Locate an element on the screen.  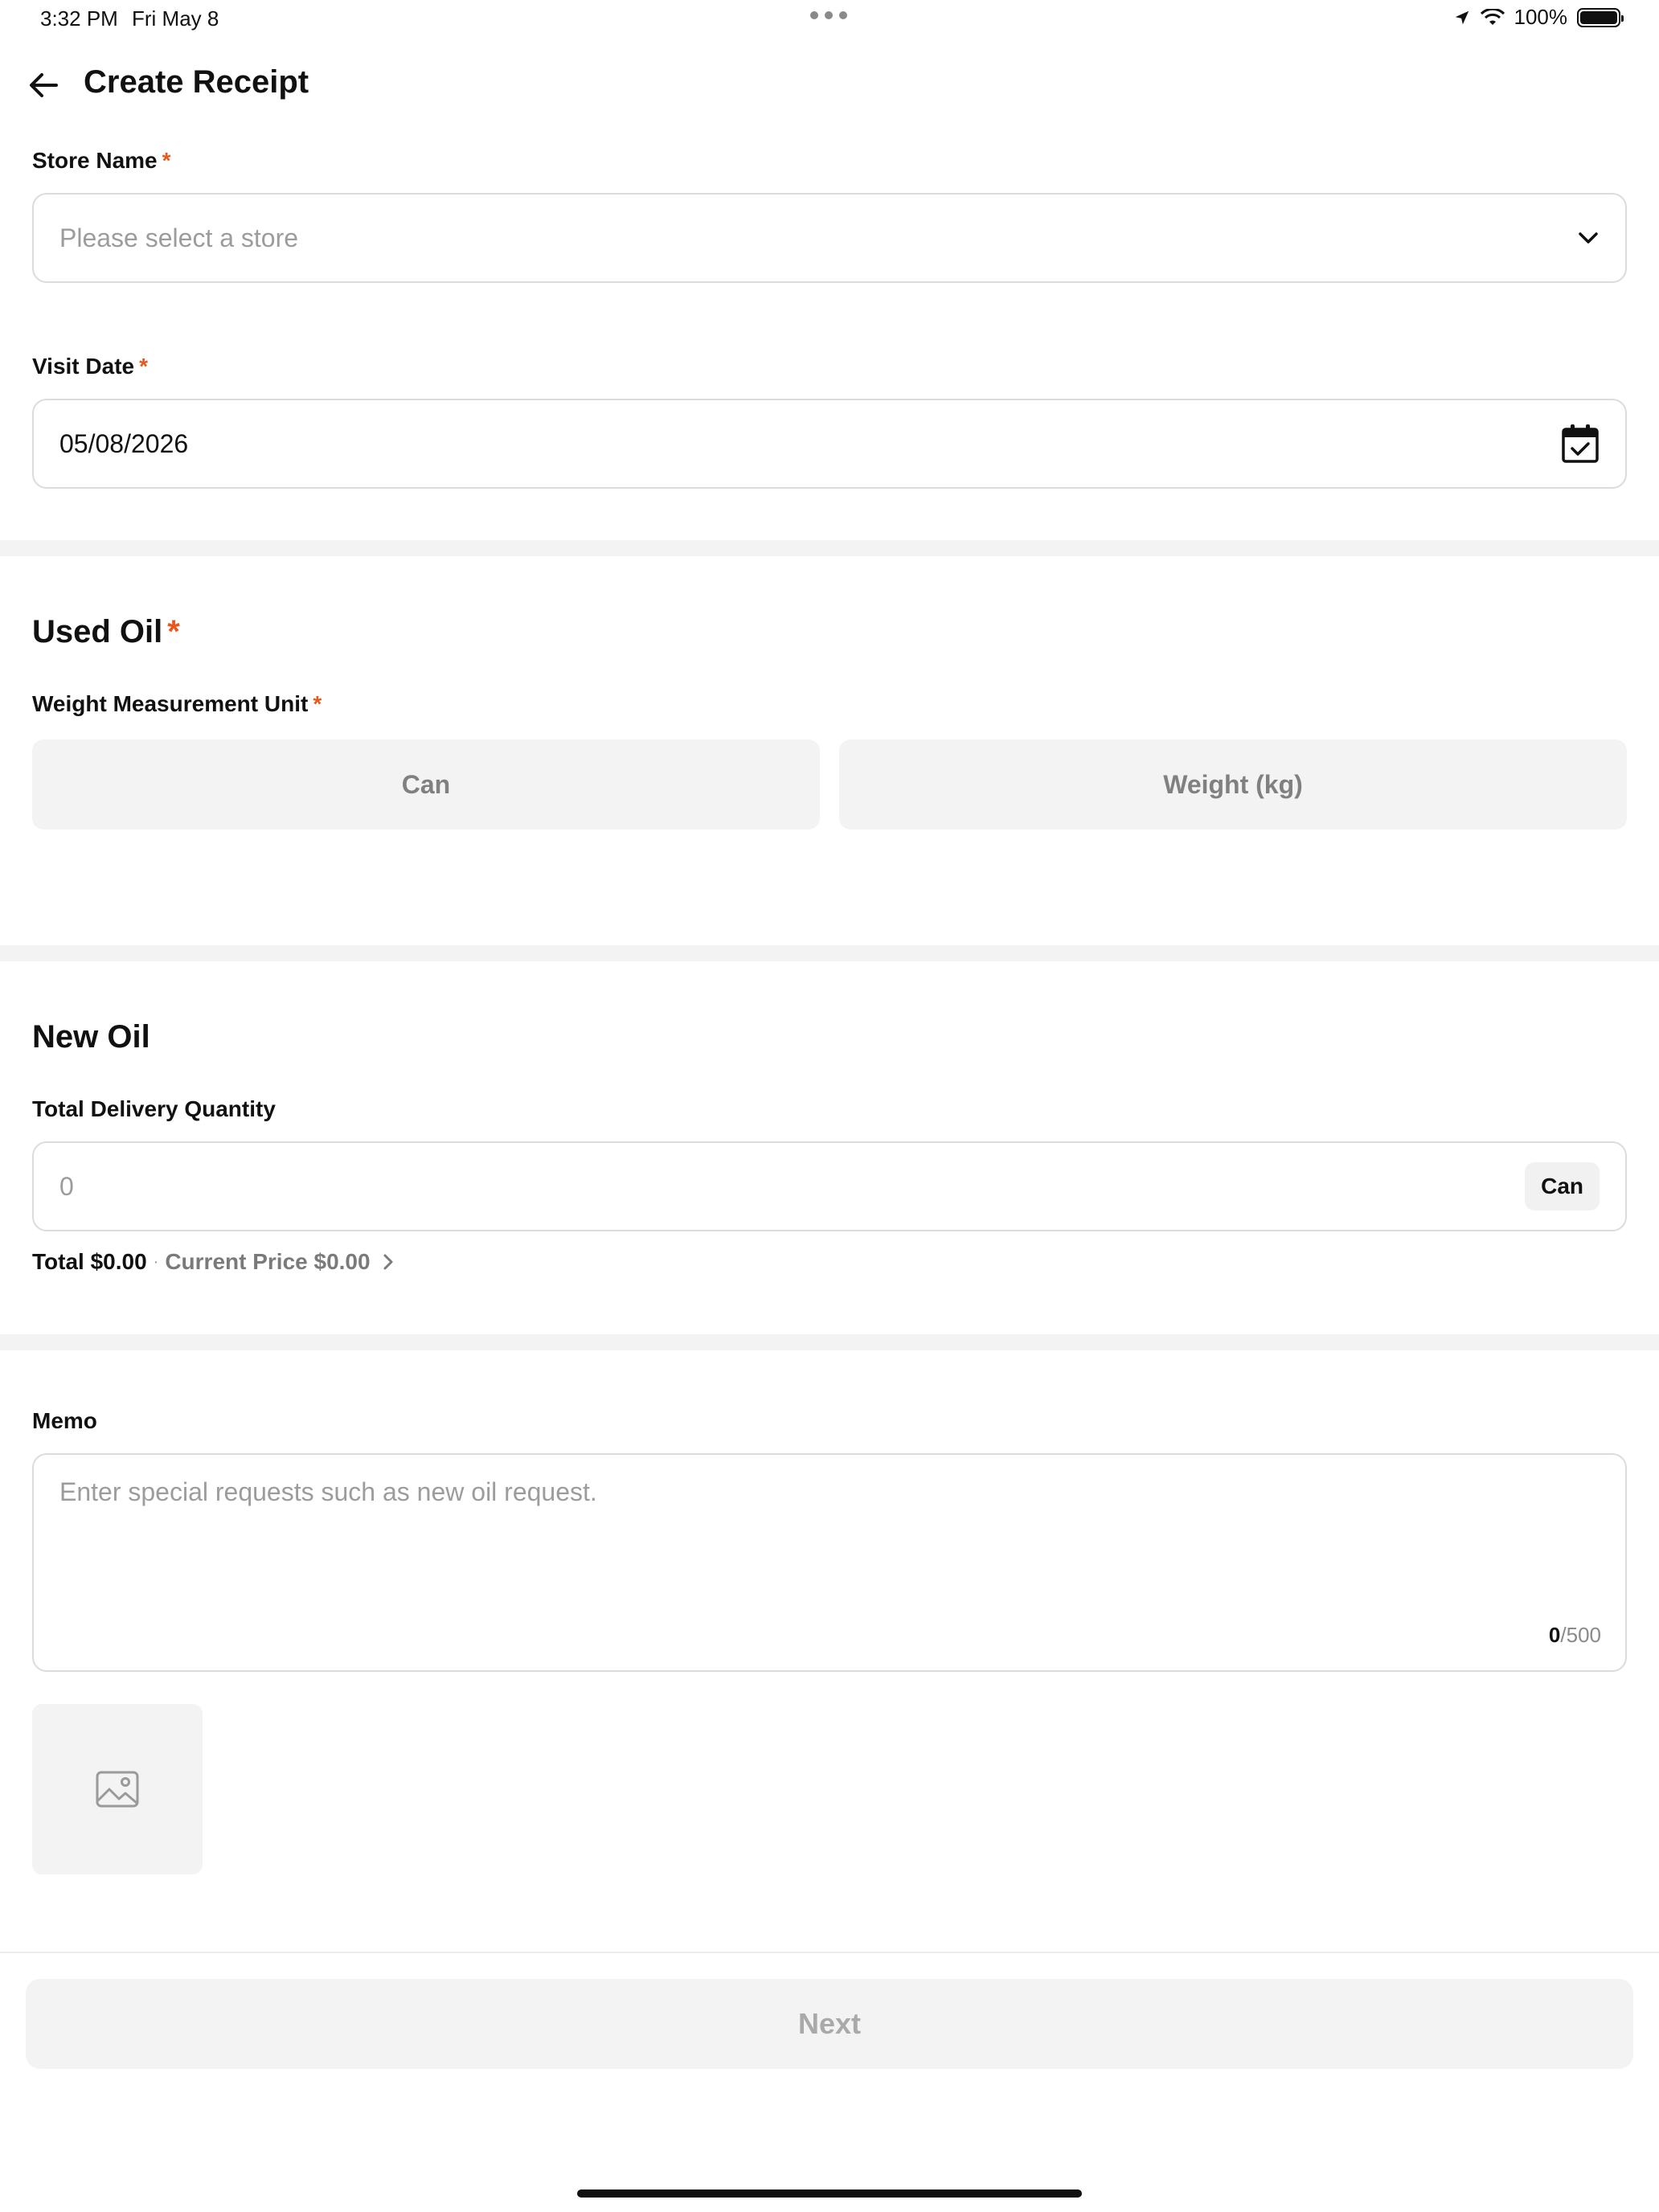
visit-date-label-text: Visit Date is located at coordinates (83, 366).